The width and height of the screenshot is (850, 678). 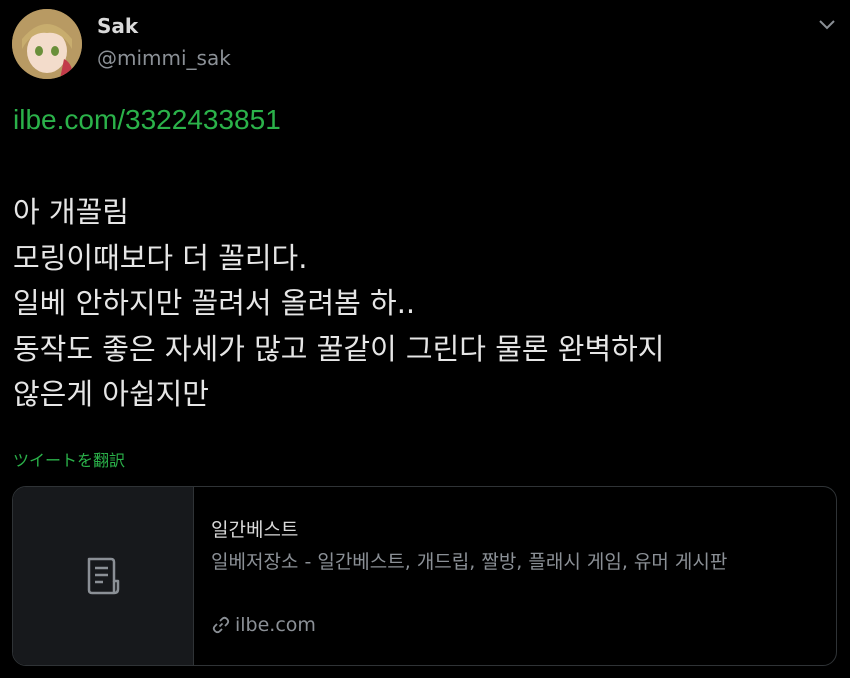 What do you see at coordinates (147, 120) in the screenshot?
I see `tweet-url-link: ilbe.com/3322433851` at bounding box center [147, 120].